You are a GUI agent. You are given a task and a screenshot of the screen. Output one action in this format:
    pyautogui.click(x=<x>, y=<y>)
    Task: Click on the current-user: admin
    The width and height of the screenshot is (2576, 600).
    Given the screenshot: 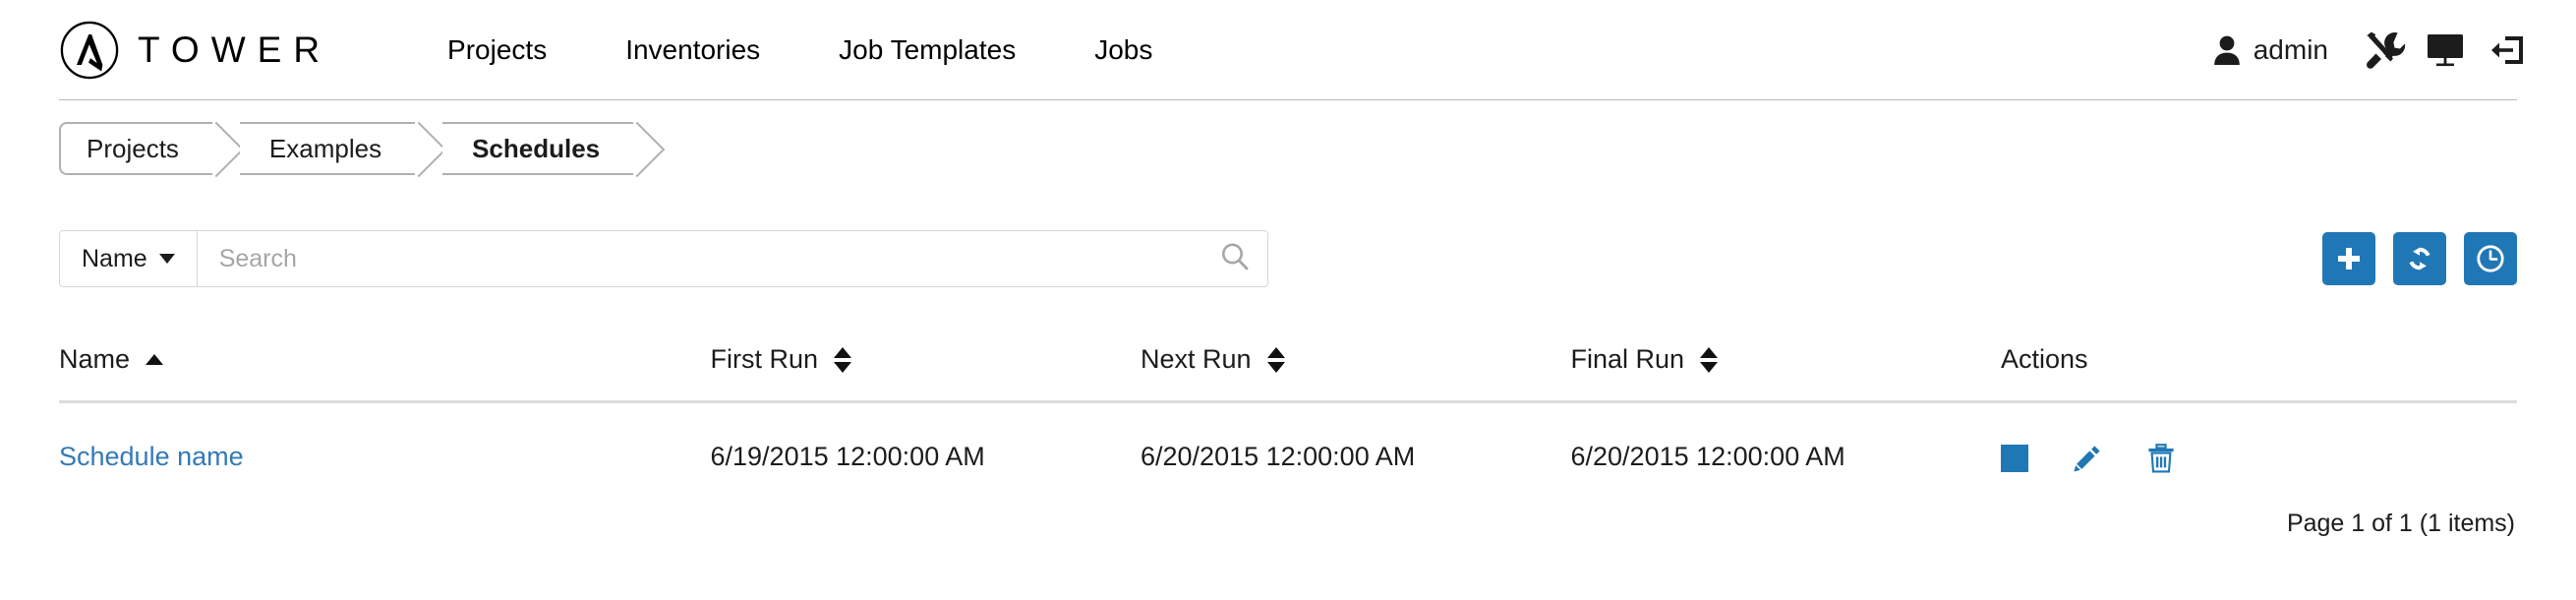 What is the action you would take?
    pyautogui.click(x=2270, y=50)
    